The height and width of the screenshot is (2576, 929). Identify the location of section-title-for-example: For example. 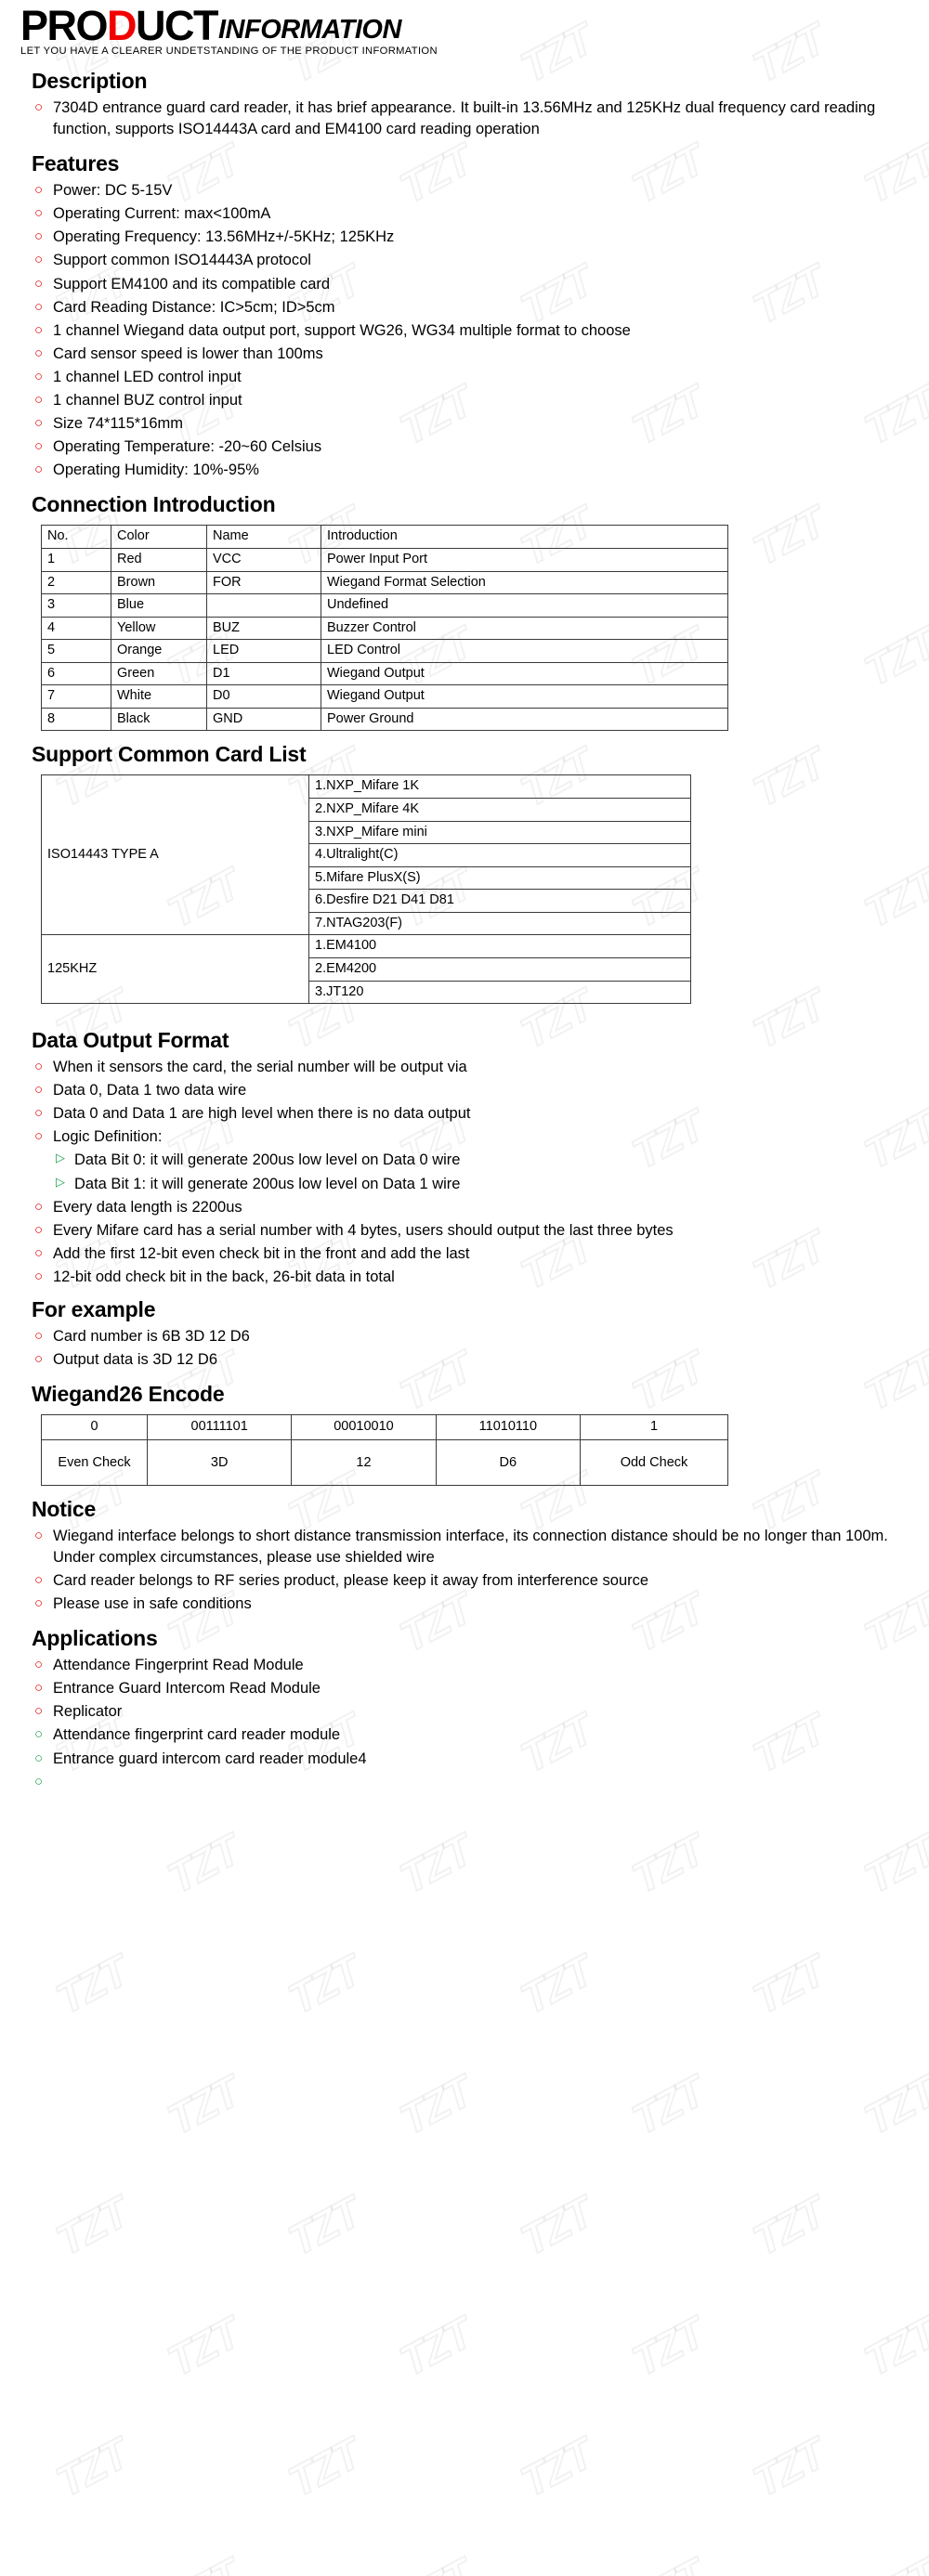
(94, 1310).